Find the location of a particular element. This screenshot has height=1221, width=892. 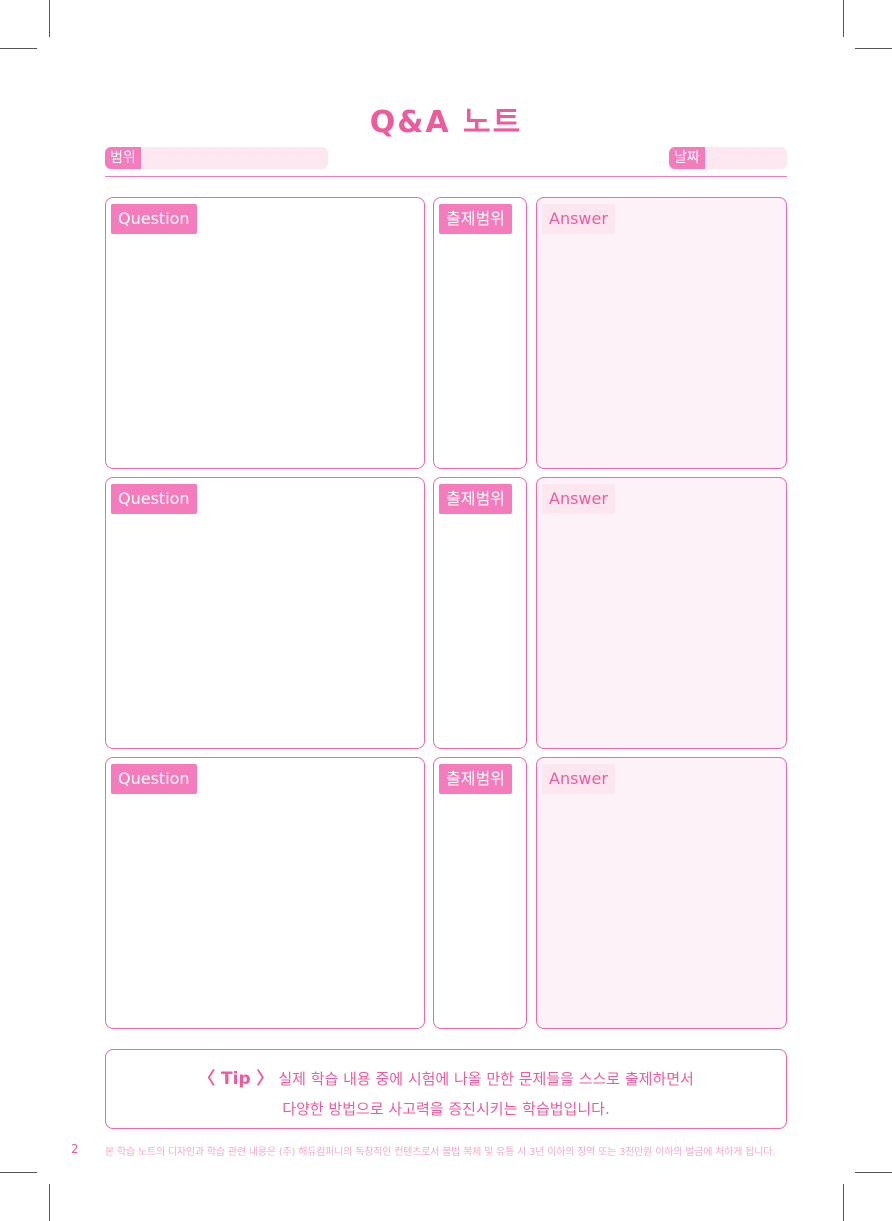

page-number: 2 is located at coordinates (75, 1149).